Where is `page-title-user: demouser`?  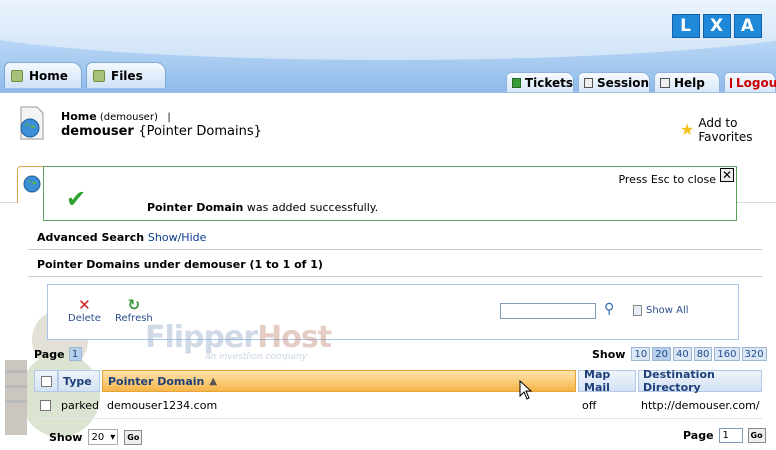
page-title-user: demouser is located at coordinates (97, 131).